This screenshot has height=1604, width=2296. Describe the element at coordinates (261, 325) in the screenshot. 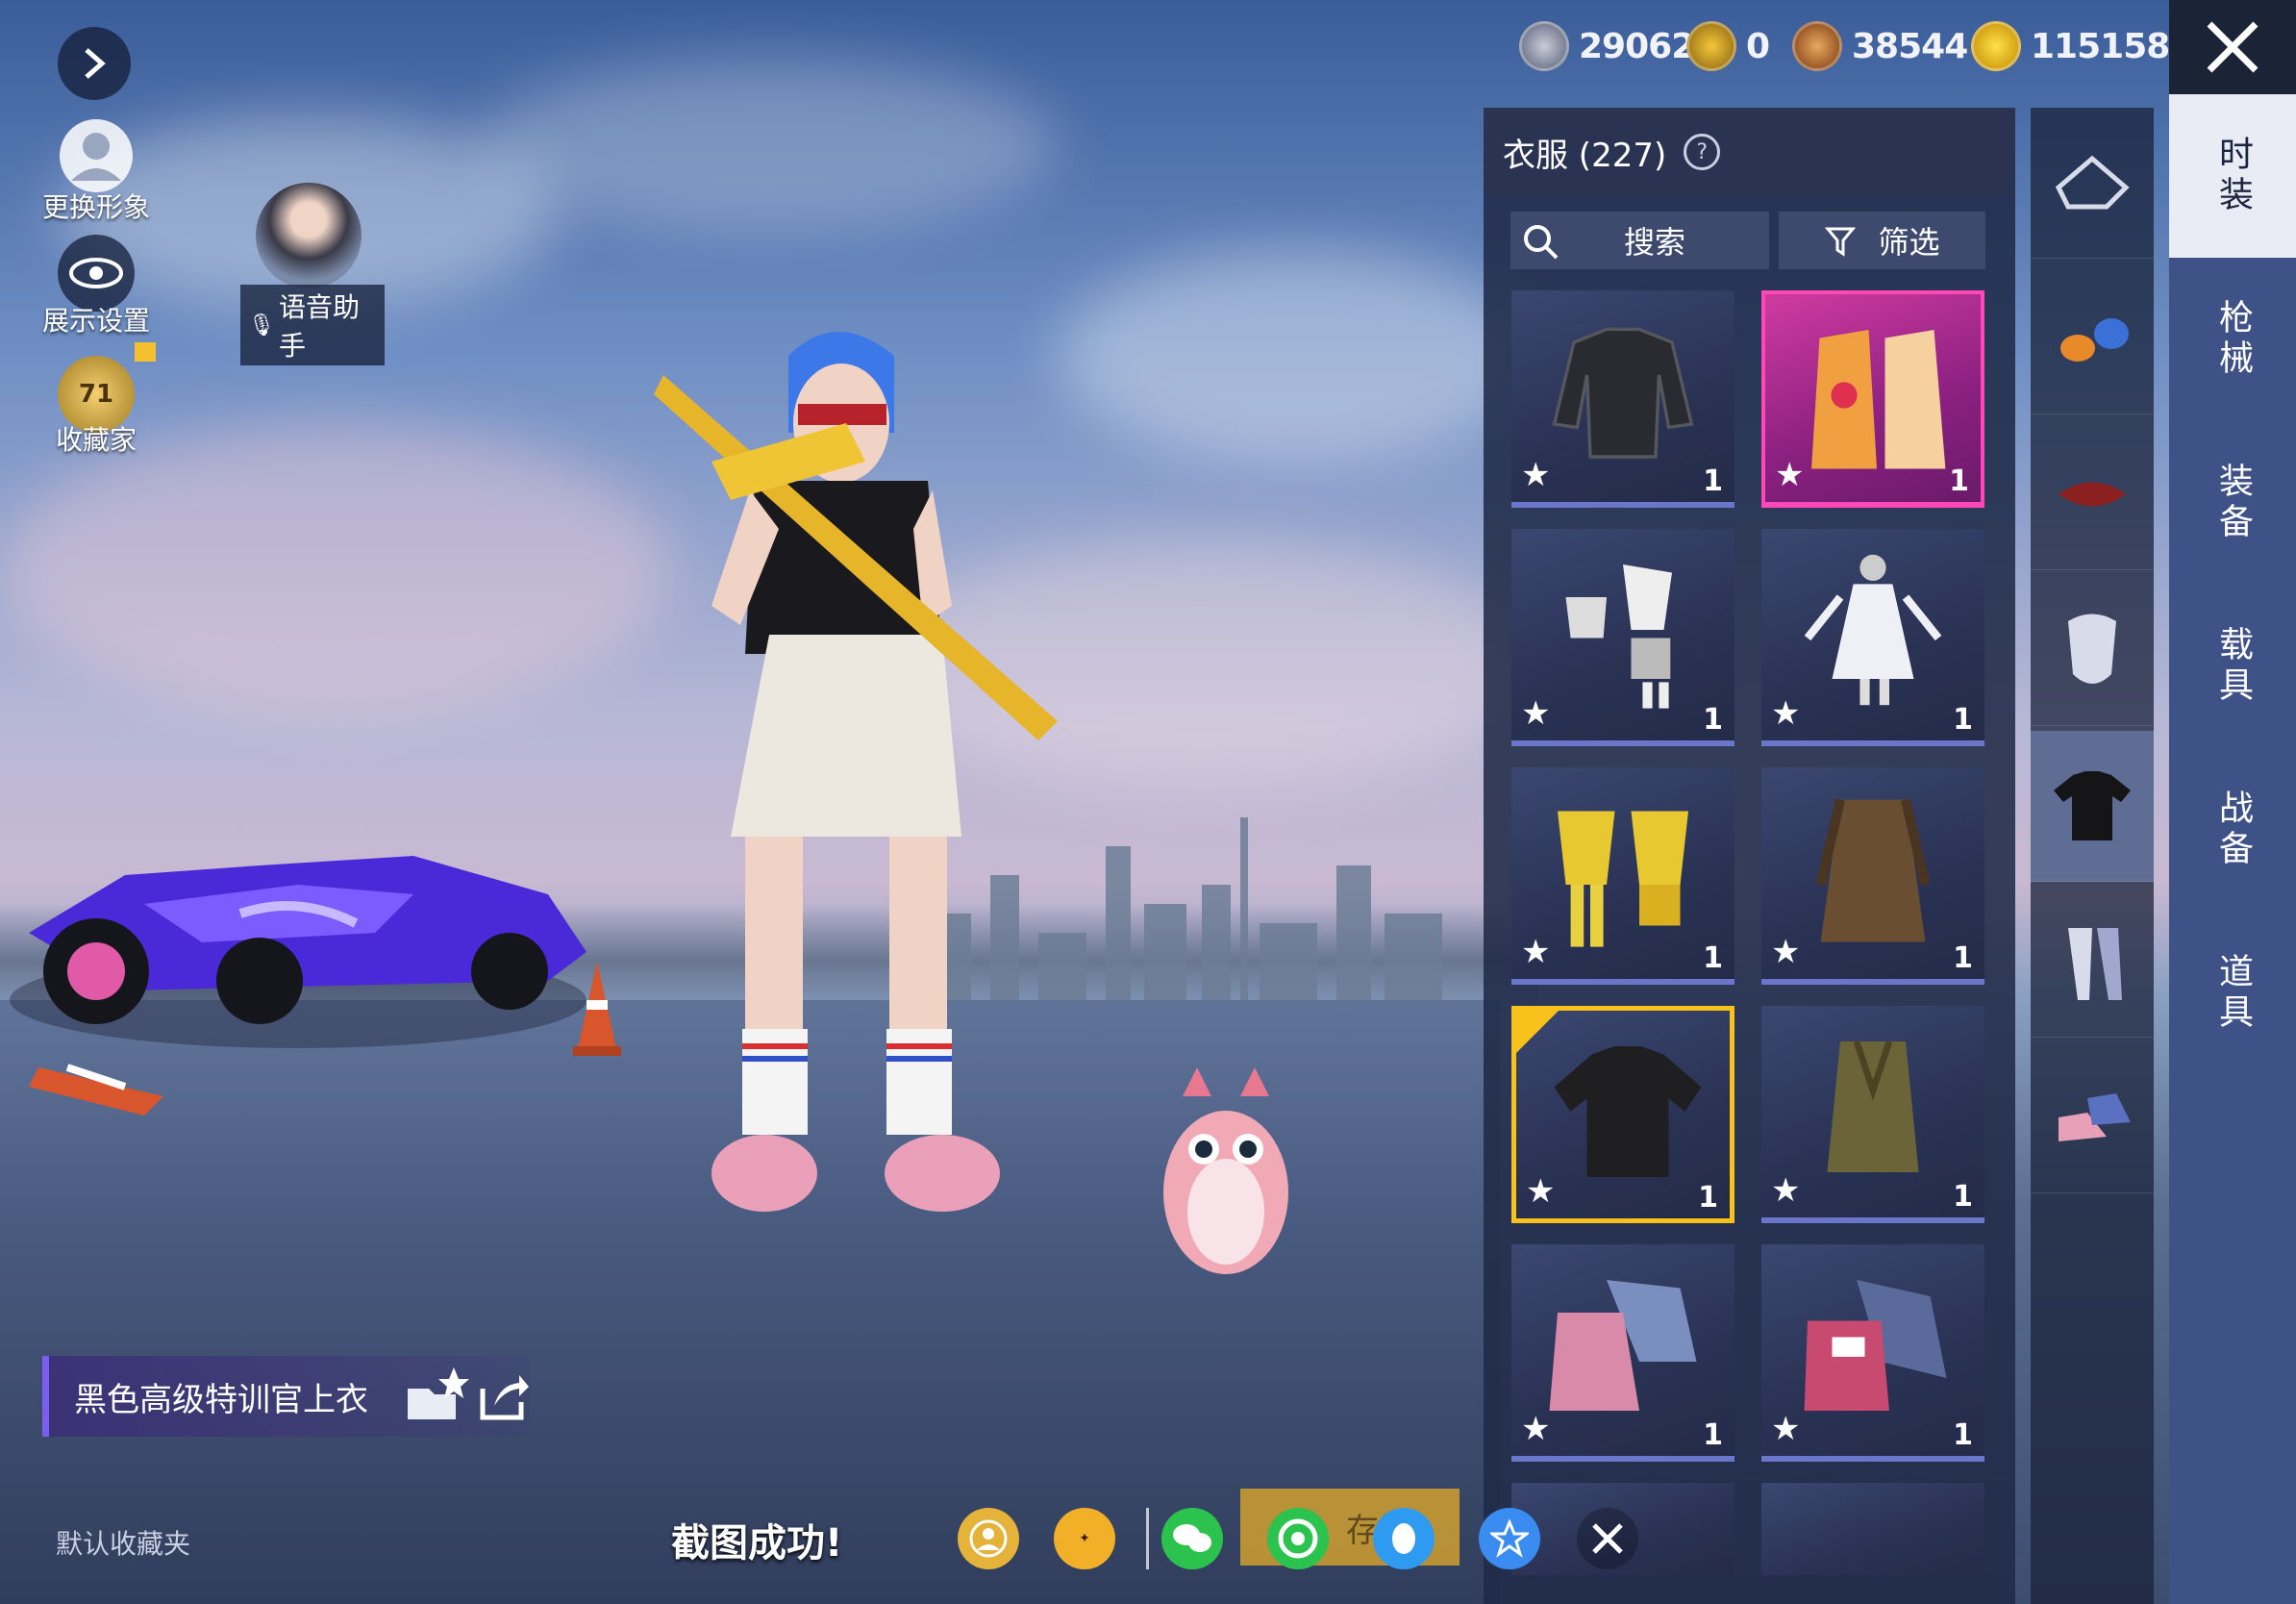

I see `microphone-icon: 🎙` at that location.